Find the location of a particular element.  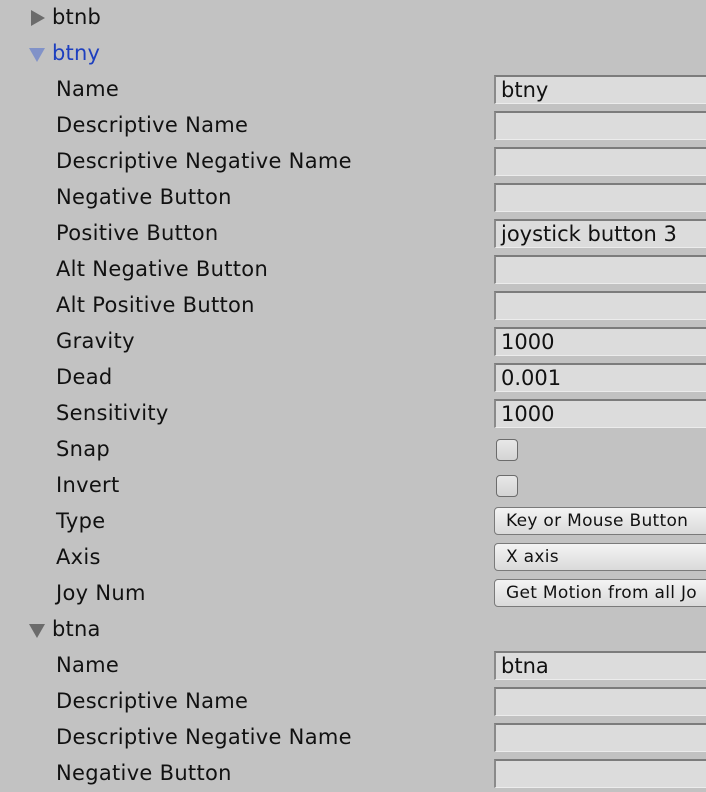

positive-button-label: Positive Button is located at coordinates (137, 233).